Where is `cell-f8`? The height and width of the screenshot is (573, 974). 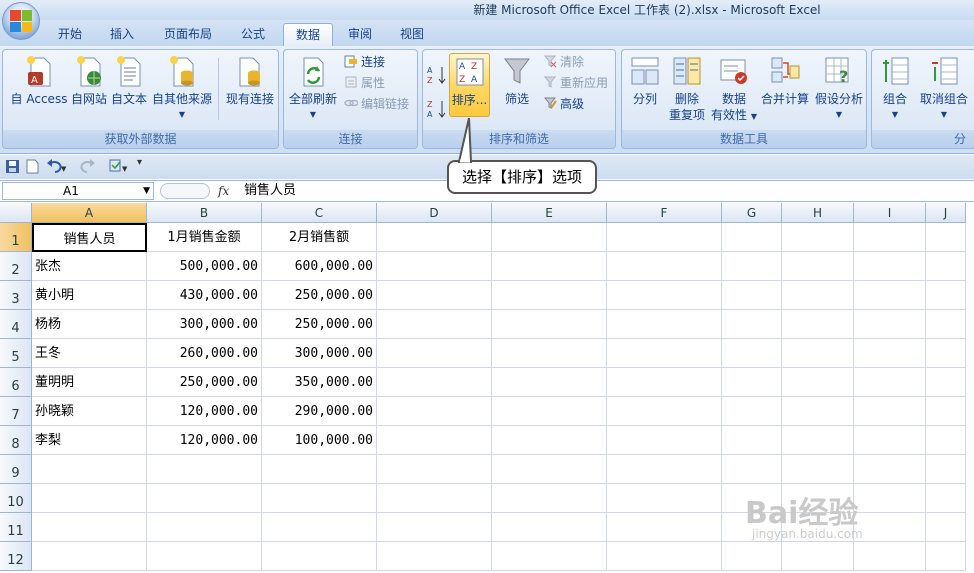 cell-f8 is located at coordinates (664, 440).